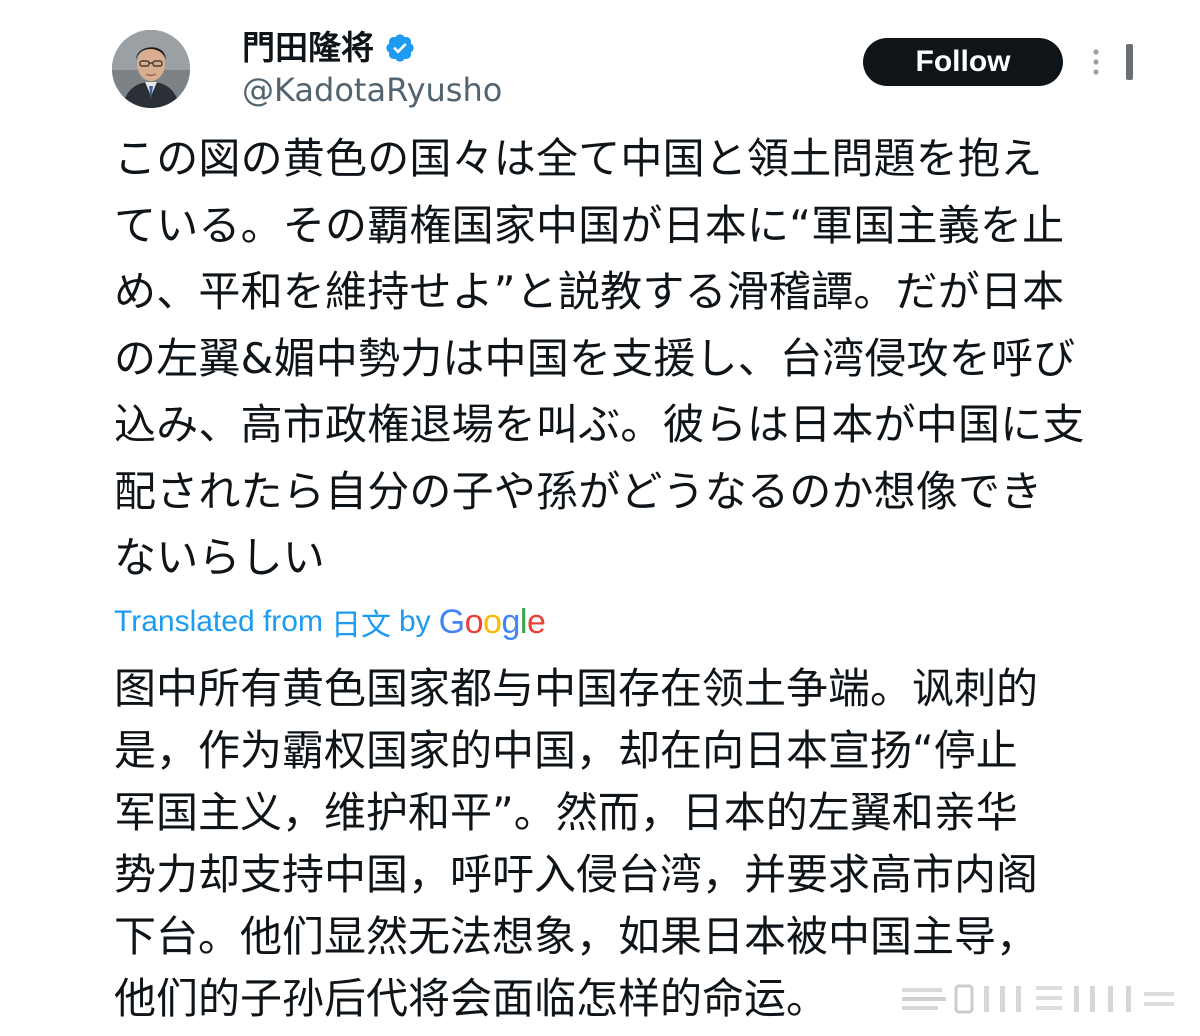 Image resolution: width=1200 pixels, height=1036 pixels. I want to click on verified-badge-icon, so click(400, 48).